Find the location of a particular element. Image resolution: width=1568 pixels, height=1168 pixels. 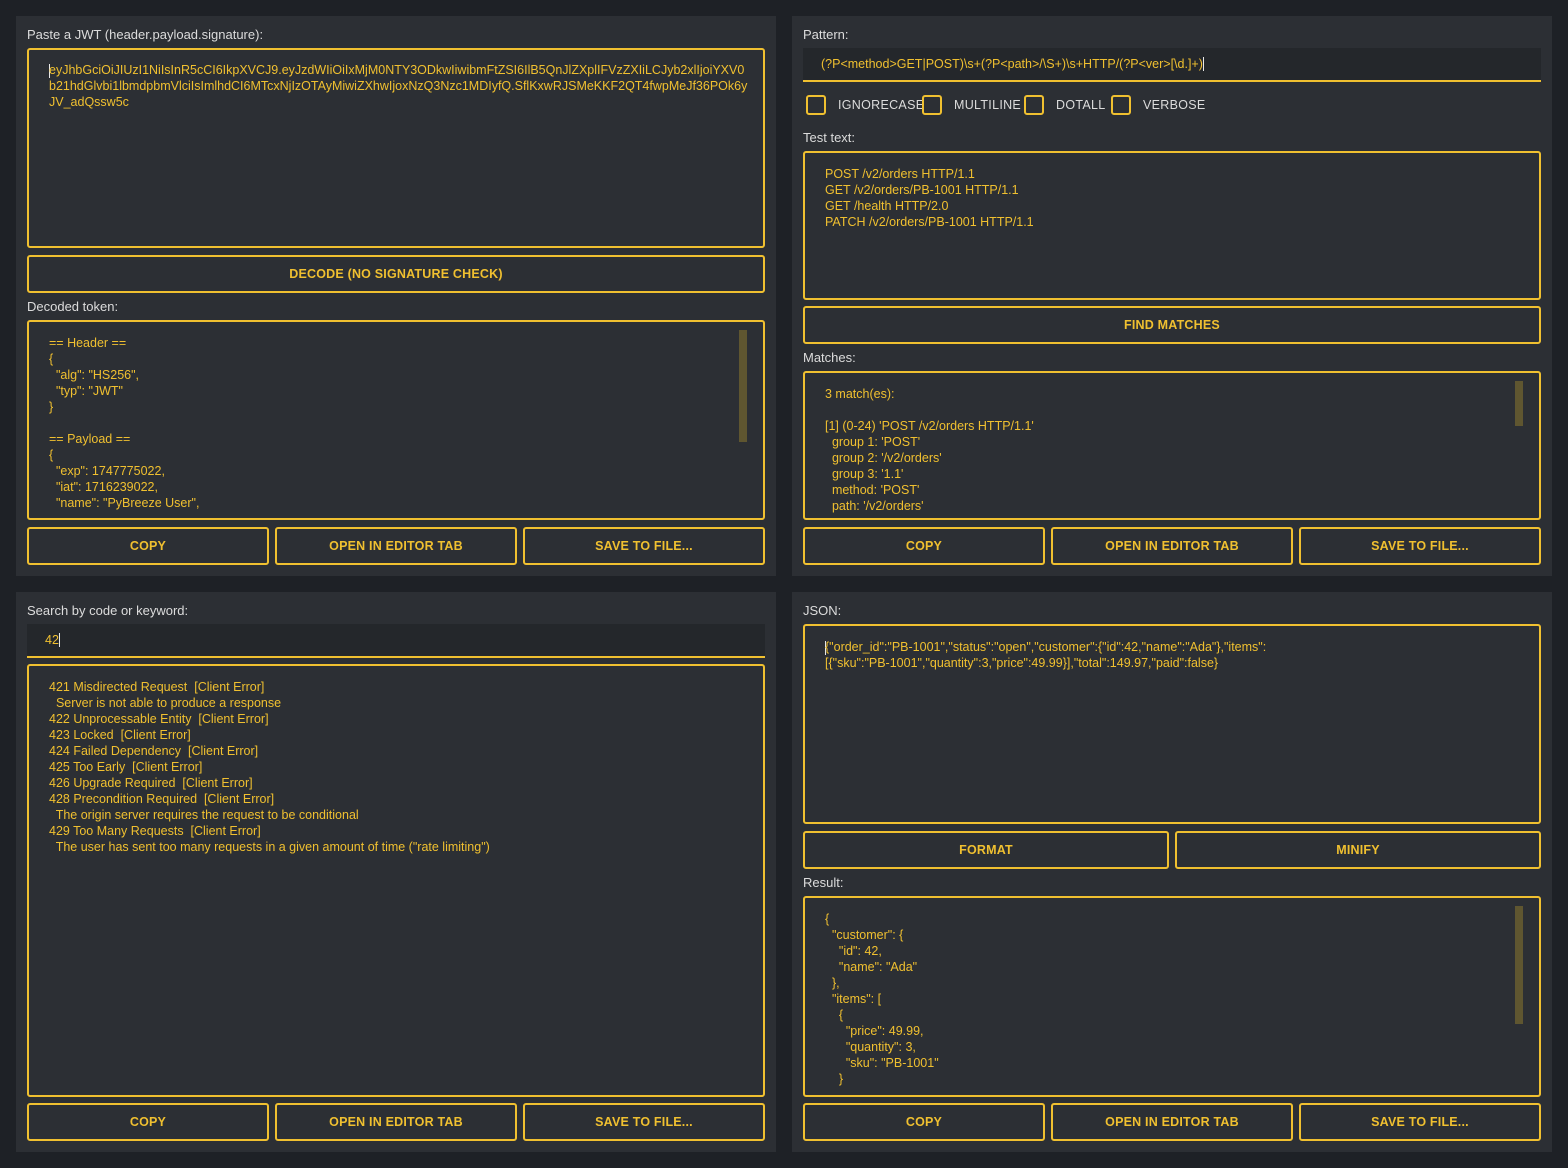

text-line: group 1: 'POST' is located at coordinates (873, 442).